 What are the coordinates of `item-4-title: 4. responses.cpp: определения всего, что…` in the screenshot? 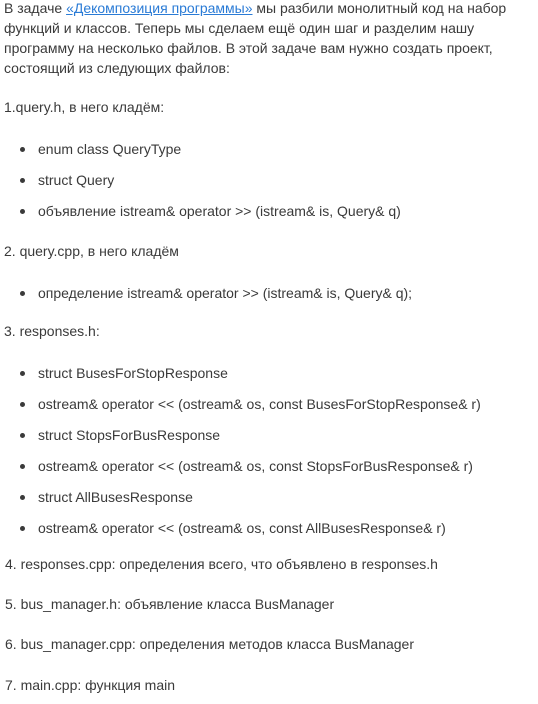 It's located at (221, 564).